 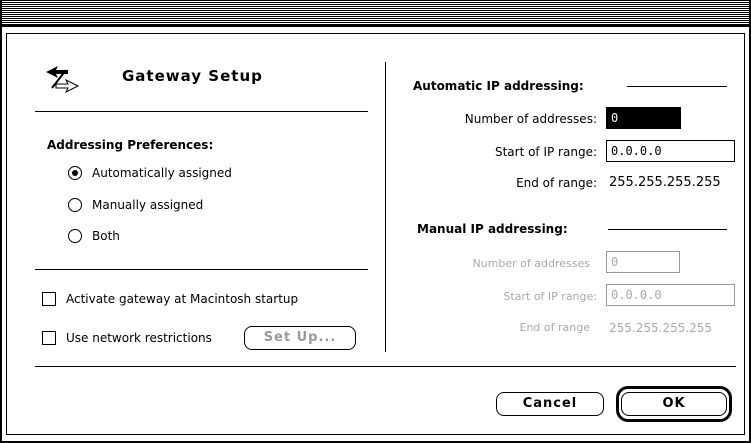 I want to click on manual-start-label: Start of IP range:, so click(x=550, y=296).